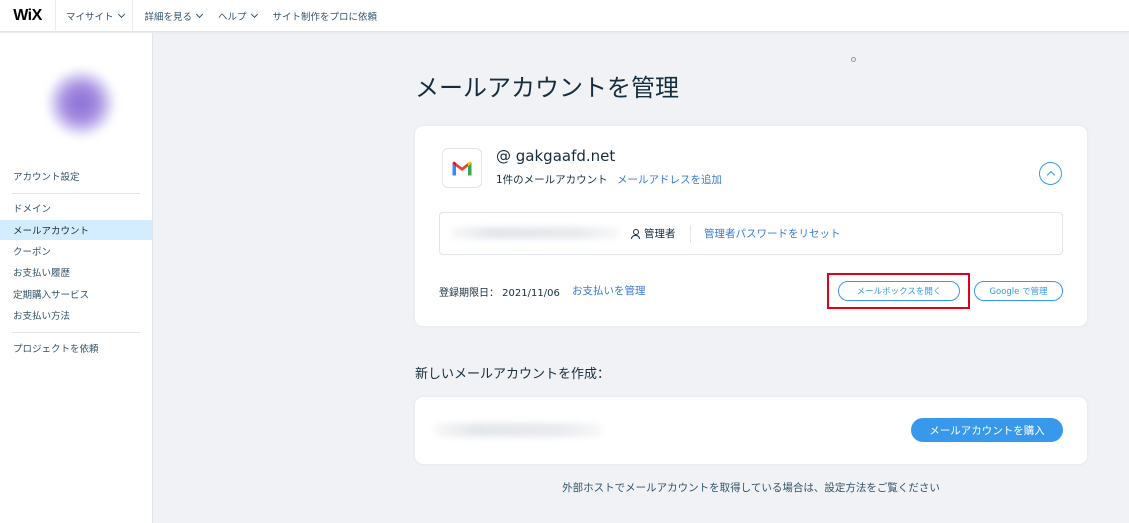 Image resolution: width=1129 pixels, height=523 pixels. What do you see at coordinates (76, 315) in the screenshot?
I see `sidebar-item-payment-methods: お支払い方法` at bounding box center [76, 315].